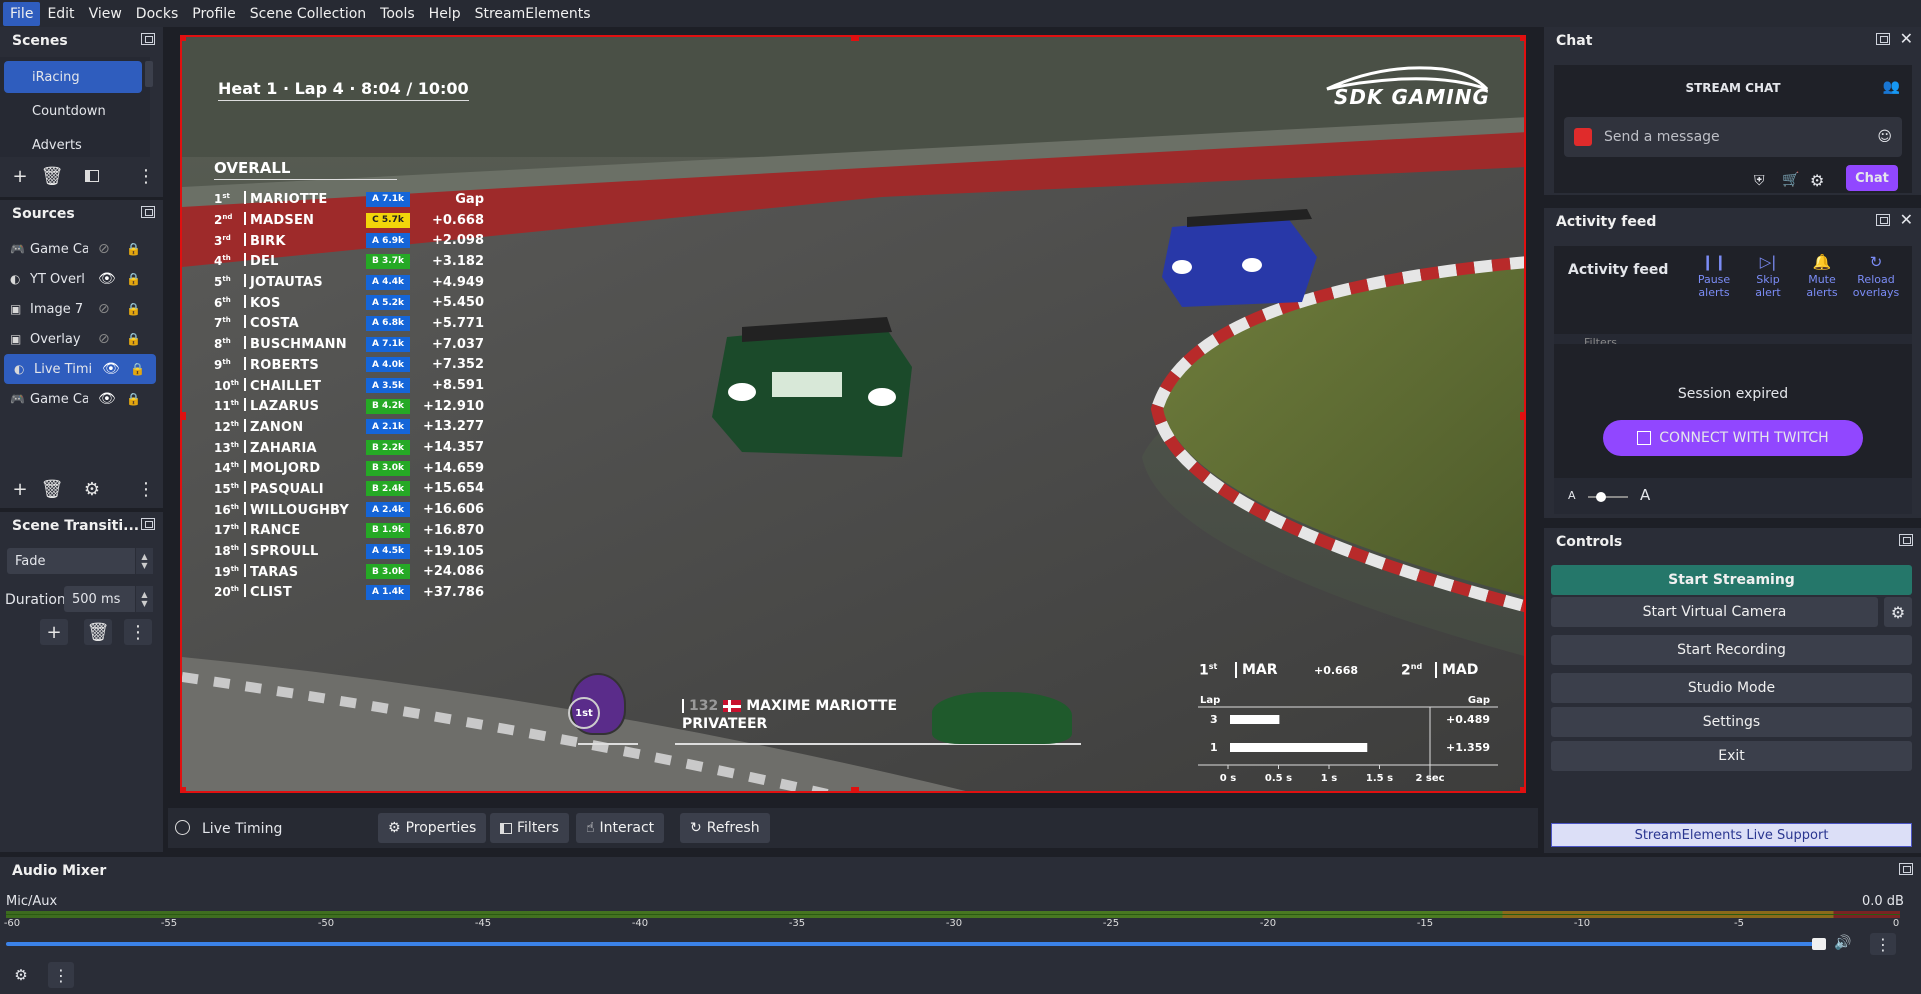  What do you see at coordinates (1768, 277) in the screenshot?
I see `skip-alert-button: ▷| Skip alert` at bounding box center [1768, 277].